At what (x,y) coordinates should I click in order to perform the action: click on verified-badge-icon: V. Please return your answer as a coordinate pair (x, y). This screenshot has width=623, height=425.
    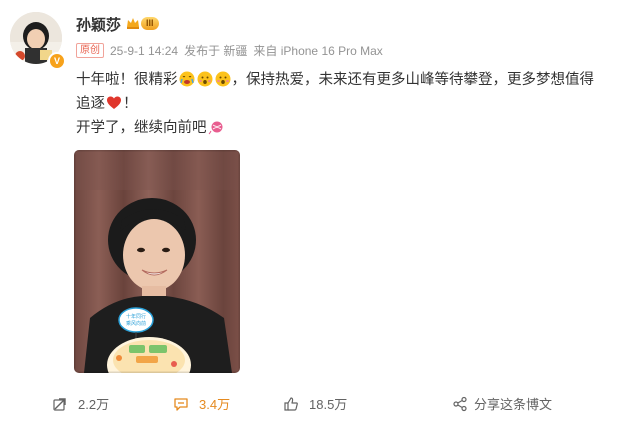
    Looking at the image, I should click on (57, 61).